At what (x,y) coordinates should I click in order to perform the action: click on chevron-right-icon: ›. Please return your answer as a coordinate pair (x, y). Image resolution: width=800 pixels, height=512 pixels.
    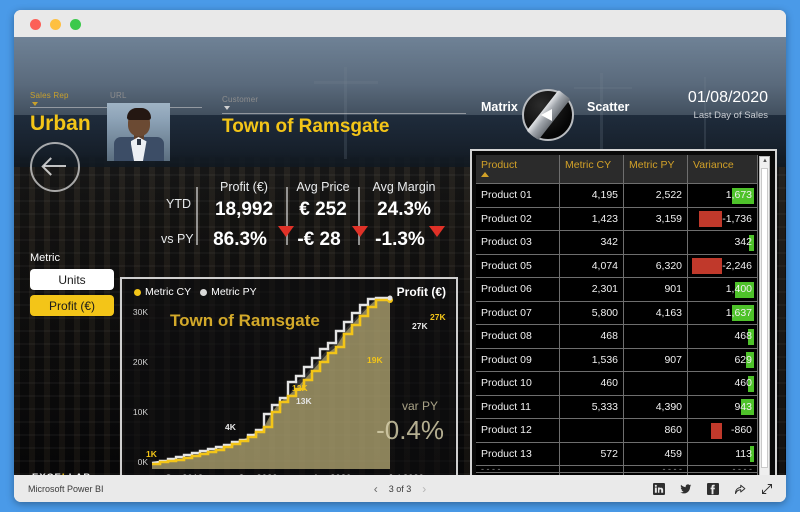
    Looking at the image, I should click on (424, 489).